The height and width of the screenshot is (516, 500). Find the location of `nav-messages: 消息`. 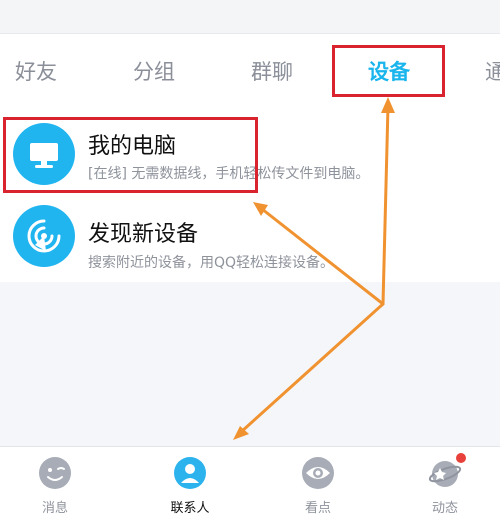

nav-messages: 消息 is located at coordinates (55, 481).